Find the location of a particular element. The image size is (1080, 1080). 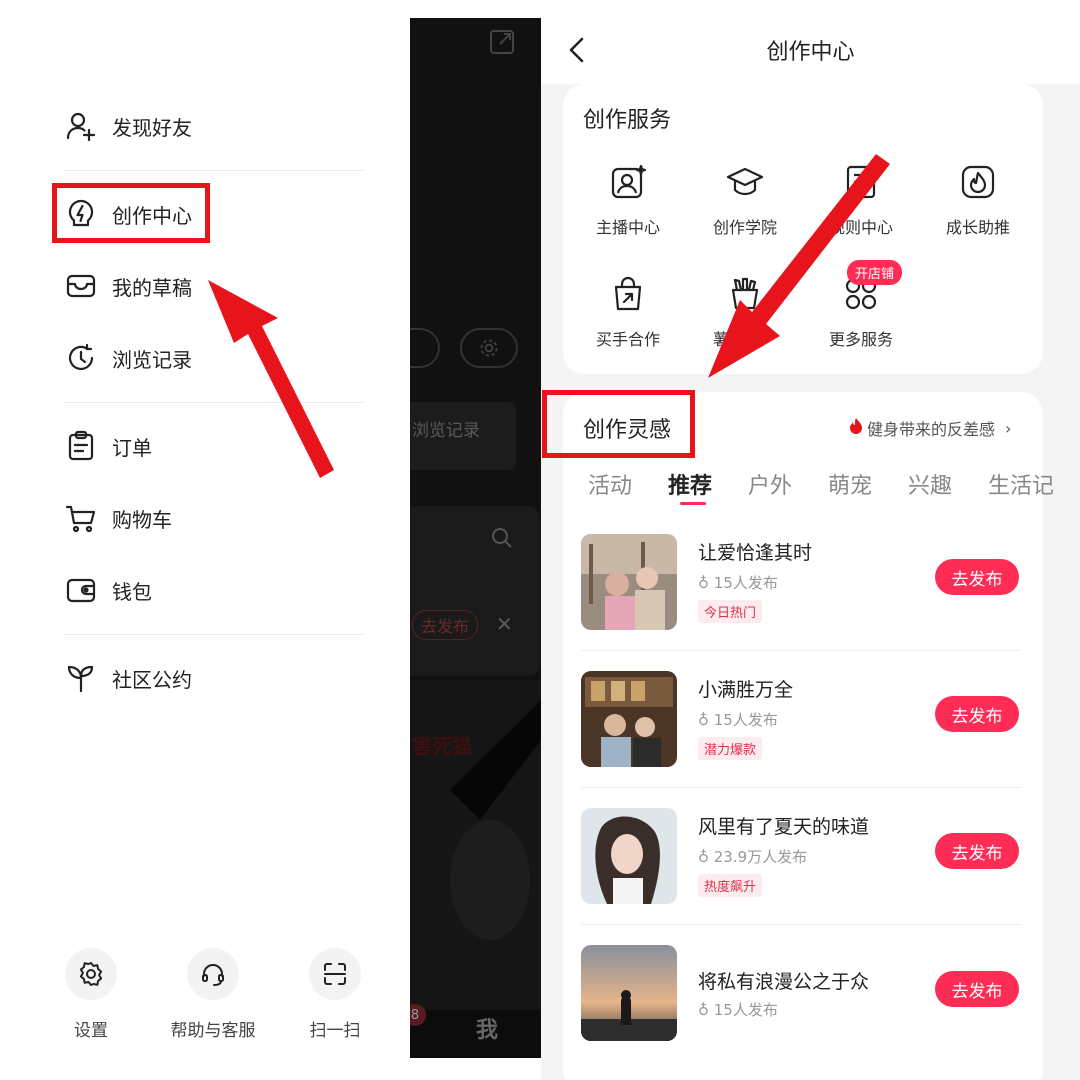

dimmed-background: 浏览记录 去发布 ✕ 害死猫 8 我 is located at coordinates (475, 538).